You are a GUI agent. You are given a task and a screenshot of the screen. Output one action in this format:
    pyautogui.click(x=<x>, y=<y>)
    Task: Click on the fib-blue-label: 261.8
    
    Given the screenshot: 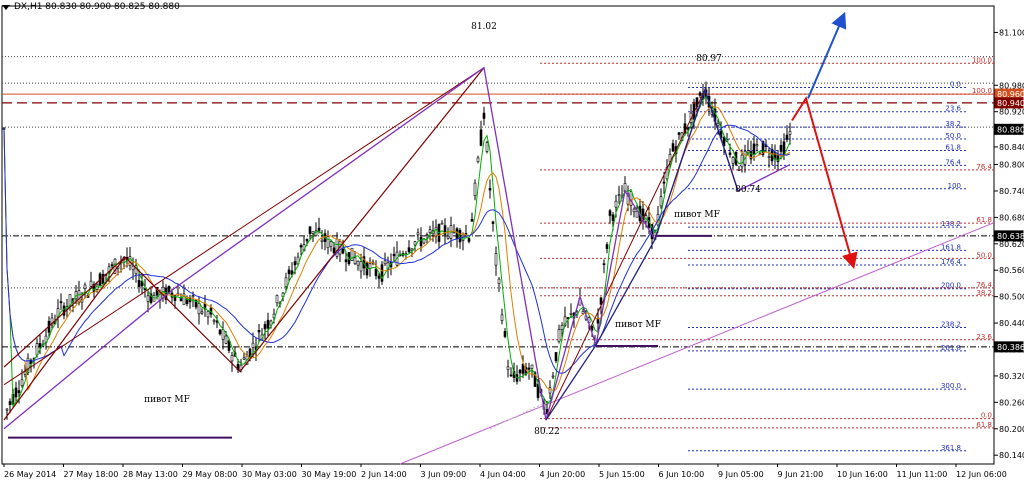 What is the action you would take?
    pyautogui.click(x=951, y=348)
    